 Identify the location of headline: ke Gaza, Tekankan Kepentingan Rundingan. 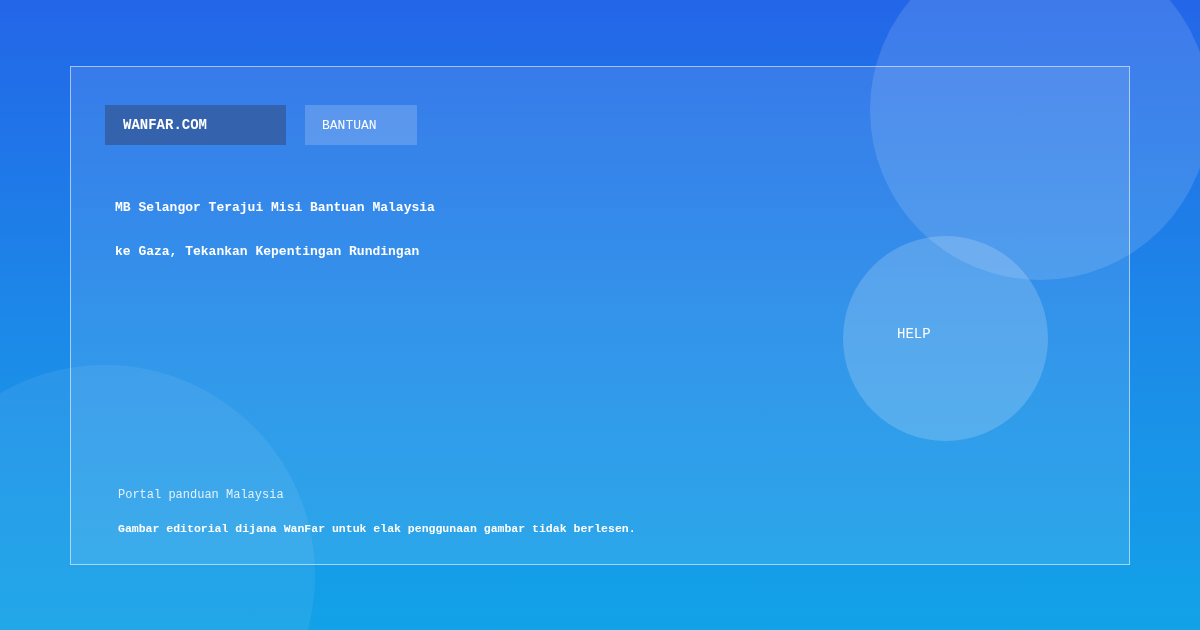
(267, 252).